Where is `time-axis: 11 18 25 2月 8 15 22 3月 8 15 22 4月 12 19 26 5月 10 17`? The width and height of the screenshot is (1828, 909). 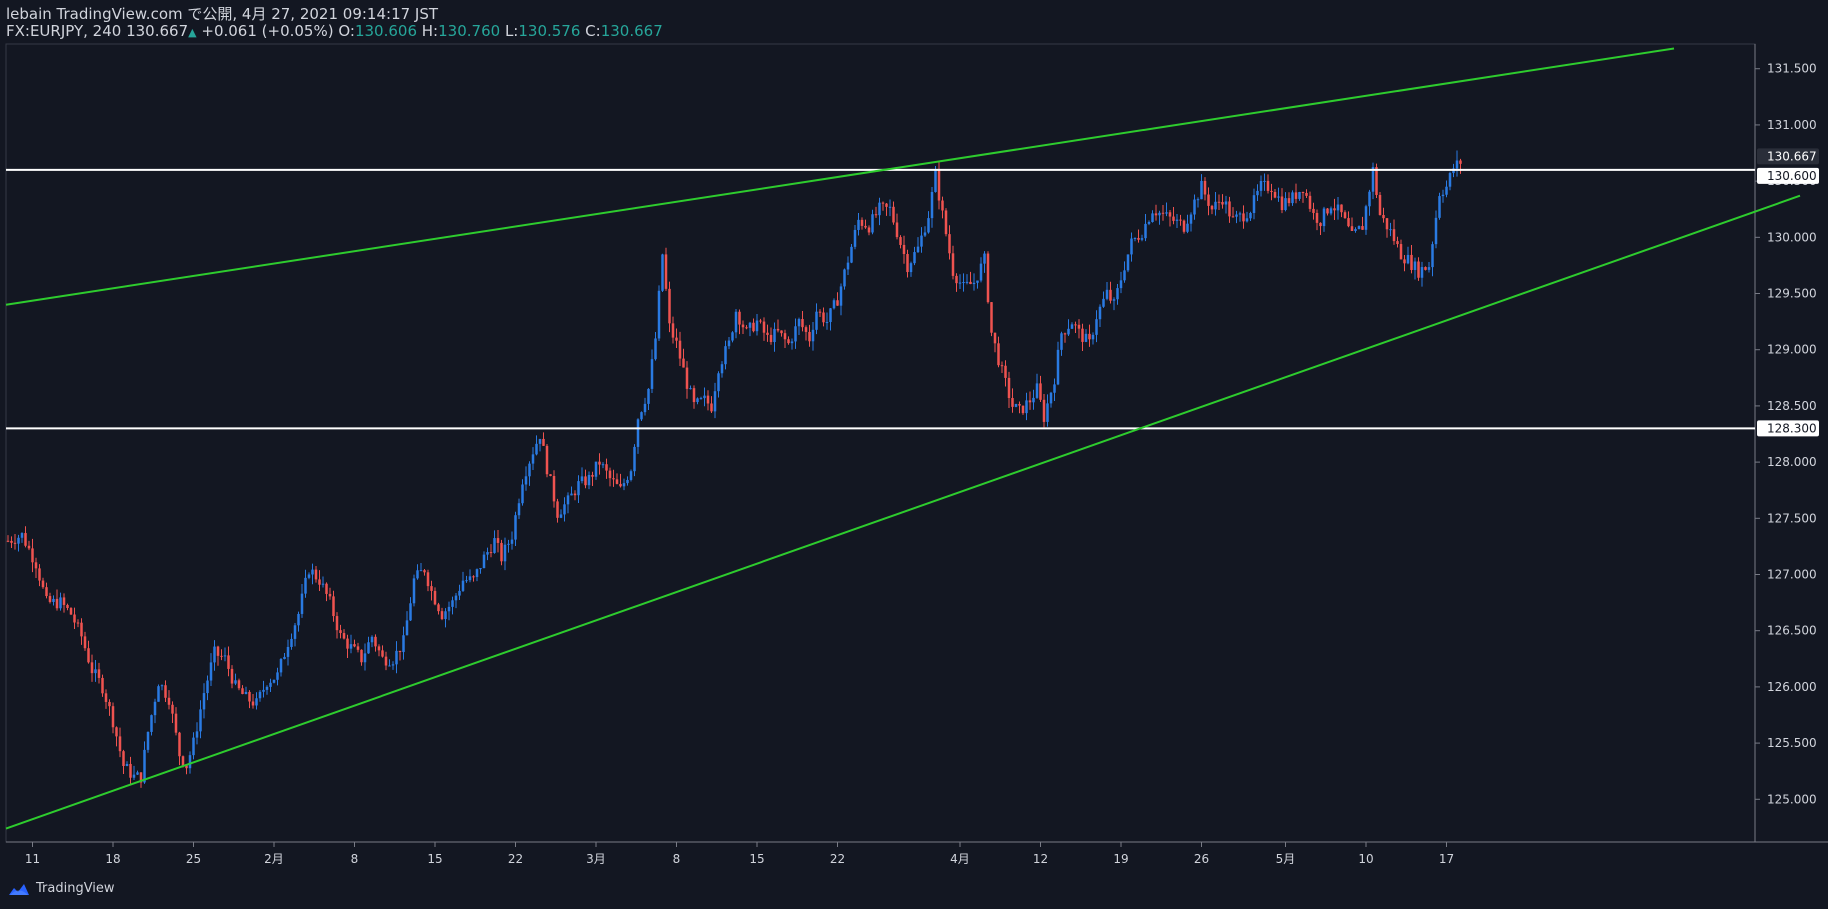 time-axis: 11 18 25 2月 8 15 22 3月 8 15 22 4月 12 19 26 5月 10 17 is located at coordinates (739, 854).